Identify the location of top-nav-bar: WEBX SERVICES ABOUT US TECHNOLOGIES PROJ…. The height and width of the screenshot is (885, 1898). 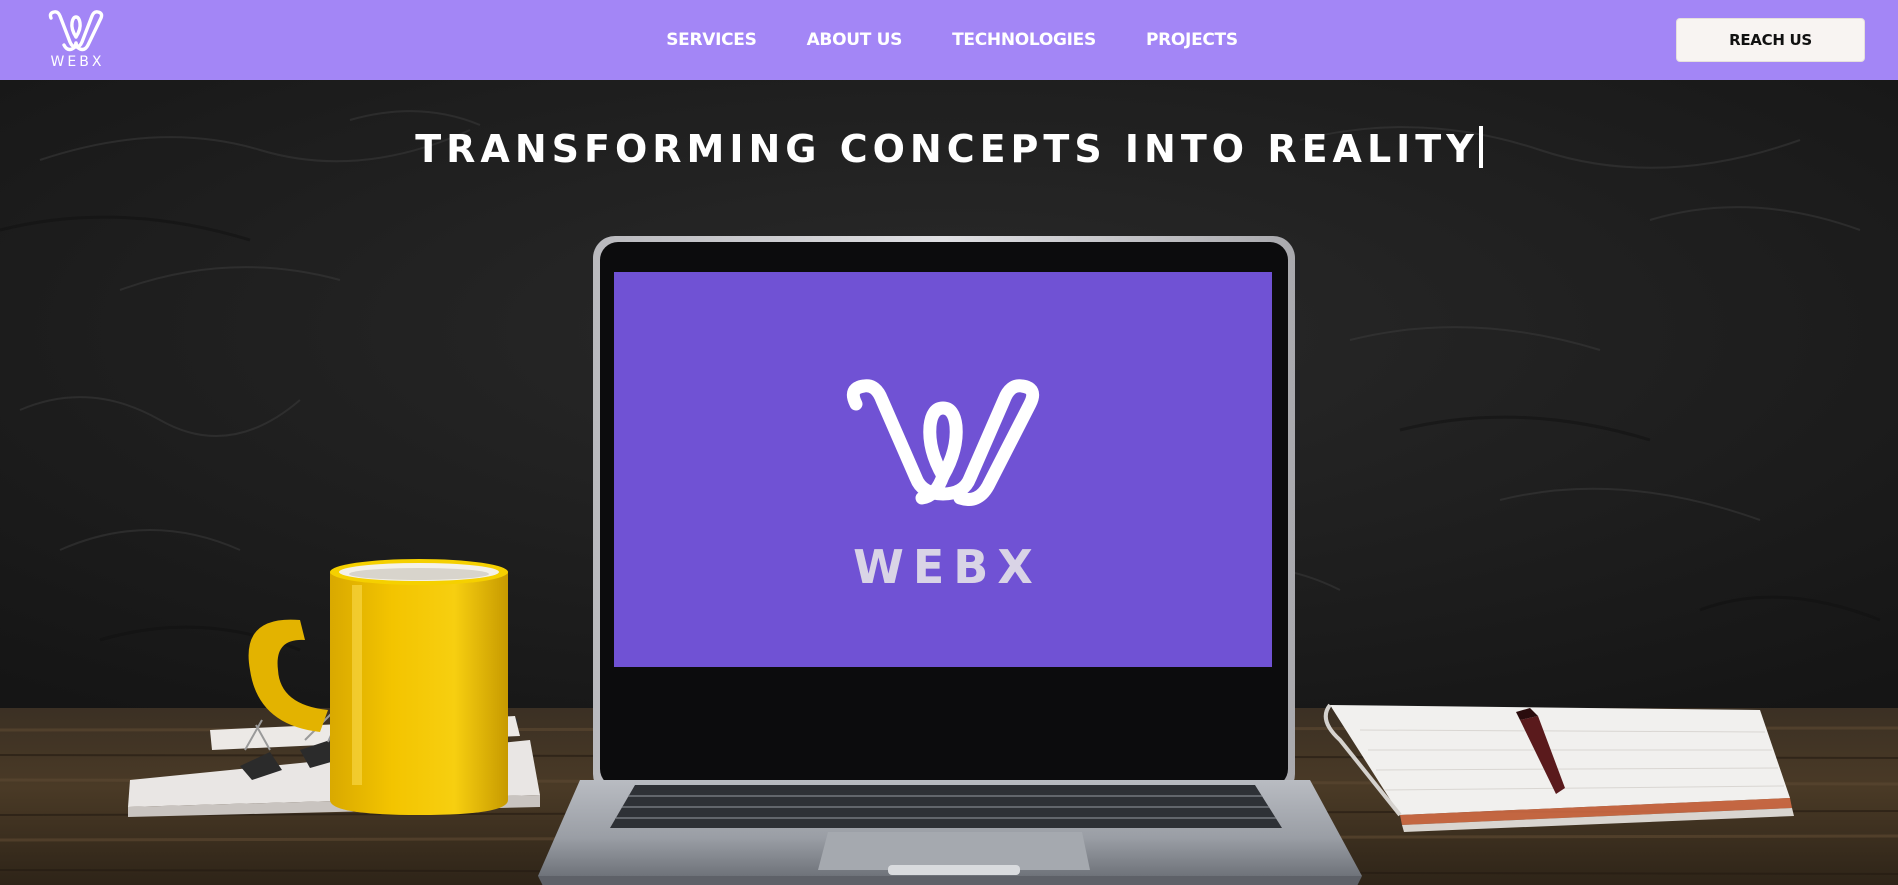
(949, 40).